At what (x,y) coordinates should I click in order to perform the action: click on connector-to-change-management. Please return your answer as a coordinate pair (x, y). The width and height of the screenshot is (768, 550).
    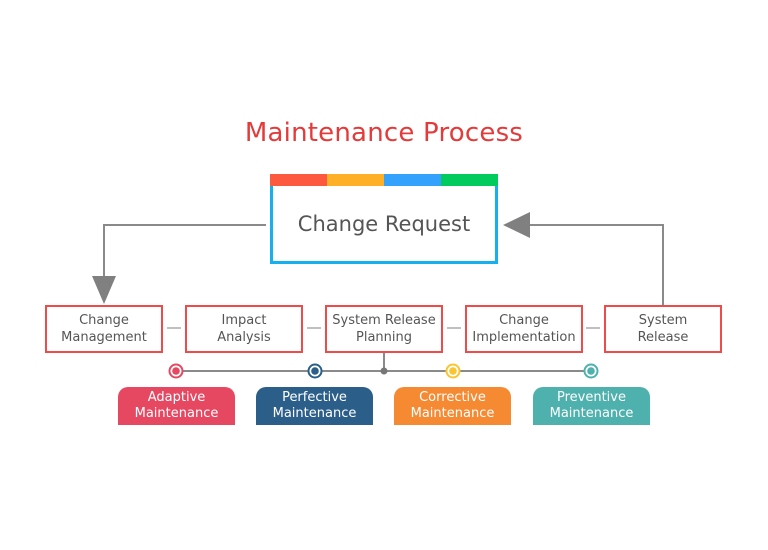
    Looking at the image, I should click on (184, 252).